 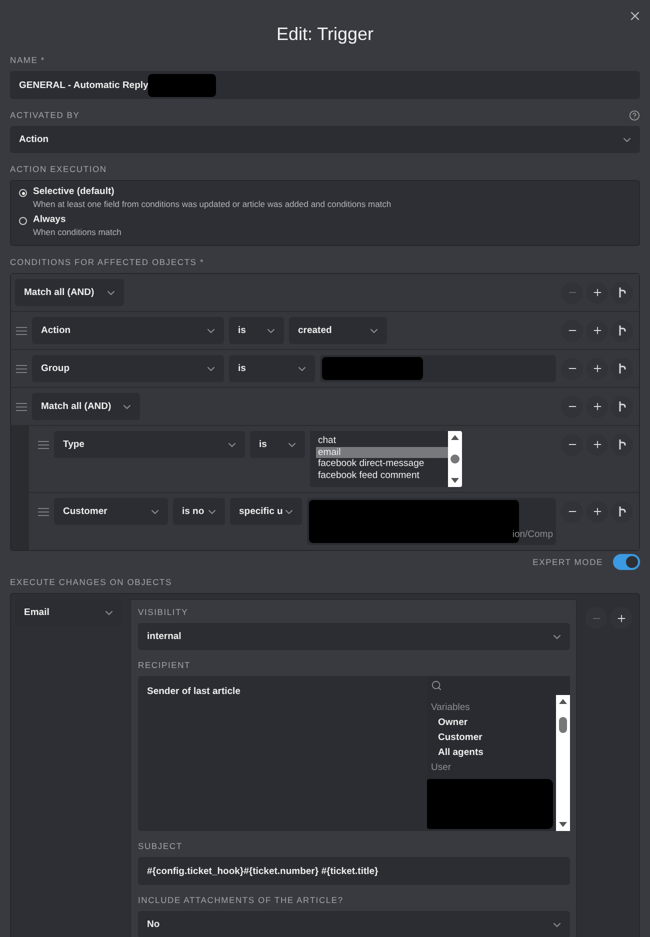 What do you see at coordinates (634, 115) in the screenshot?
I see `help-icon` at bounding box center [634, 115].